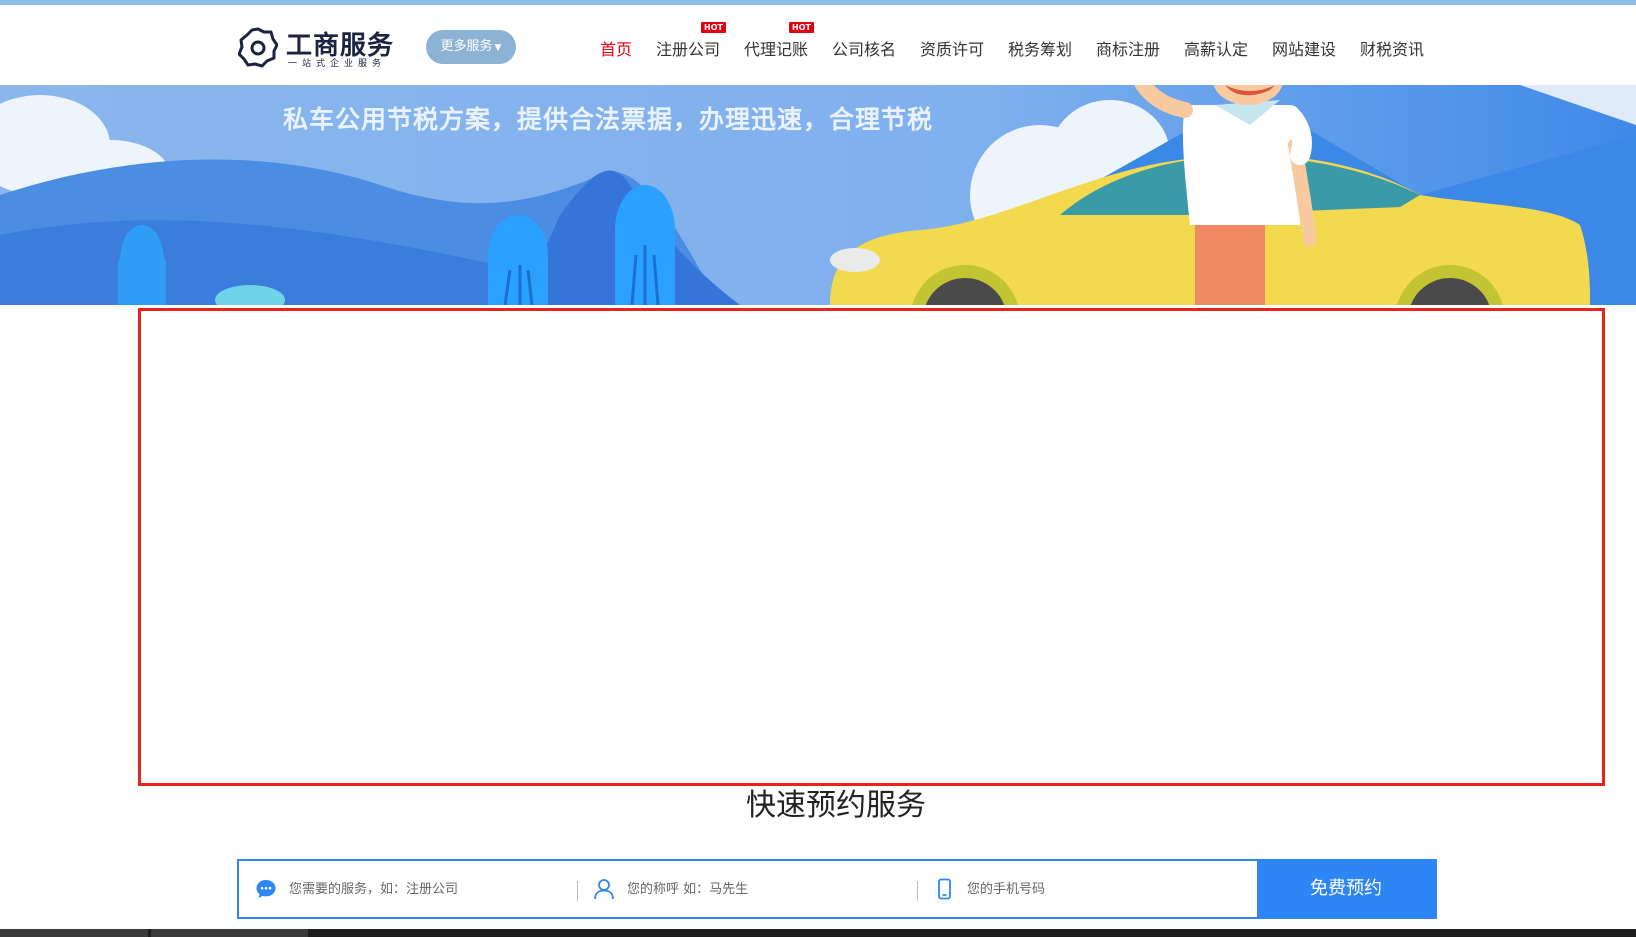 The height and width of the screenshot is (937, 1636). I want to click on nav-item-web-building: 网站建设, so click(1304, 48).